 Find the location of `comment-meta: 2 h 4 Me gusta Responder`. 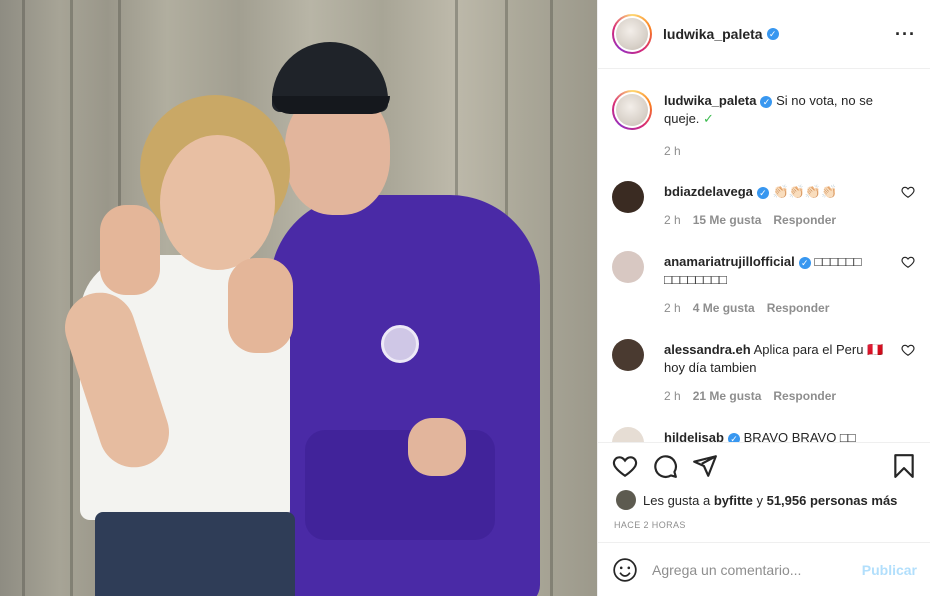

comment-meta: 2 h 4 Me gusta Responder is located at coordinates (752, 308).